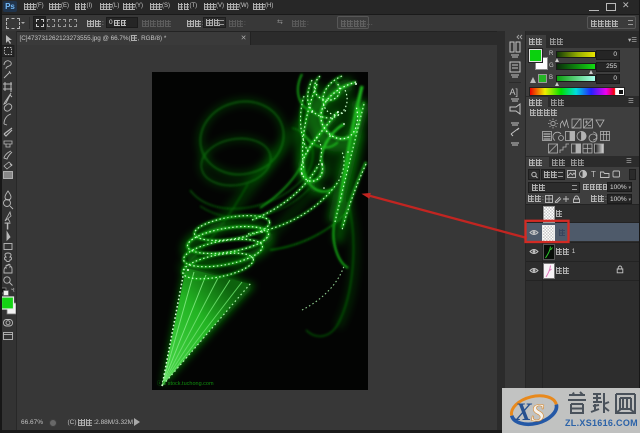 This screenshot has width=640, height=433. What do you see at coordinates (185, 383) in the screenshot?
I see `svg-text: ⓒB stock.tuchong.com` at bounding box center [185, 383].